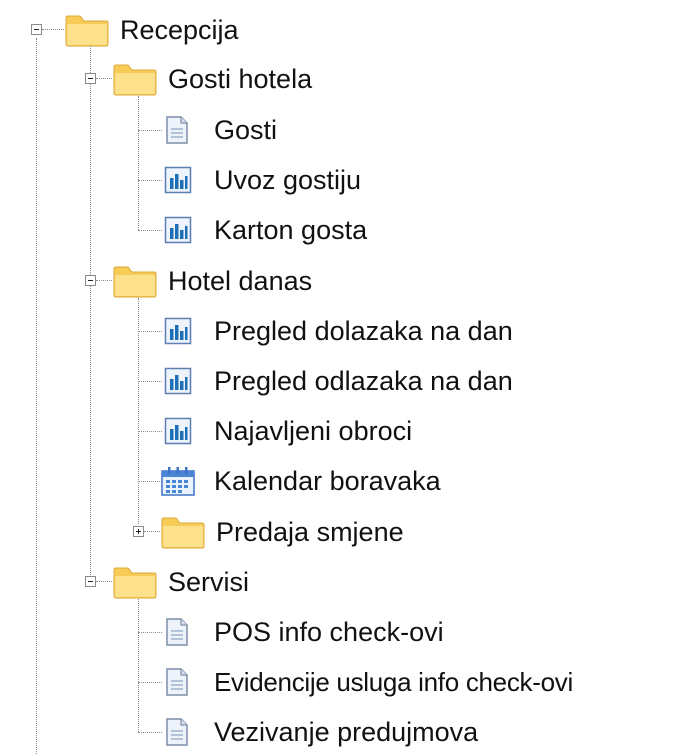 The height and width of the screenshot is (754, 675). What do you see at coordinates (179, 30) in the screenshot?
I see `tree-node-label: Recepcija` at bounding box center [179, 30].